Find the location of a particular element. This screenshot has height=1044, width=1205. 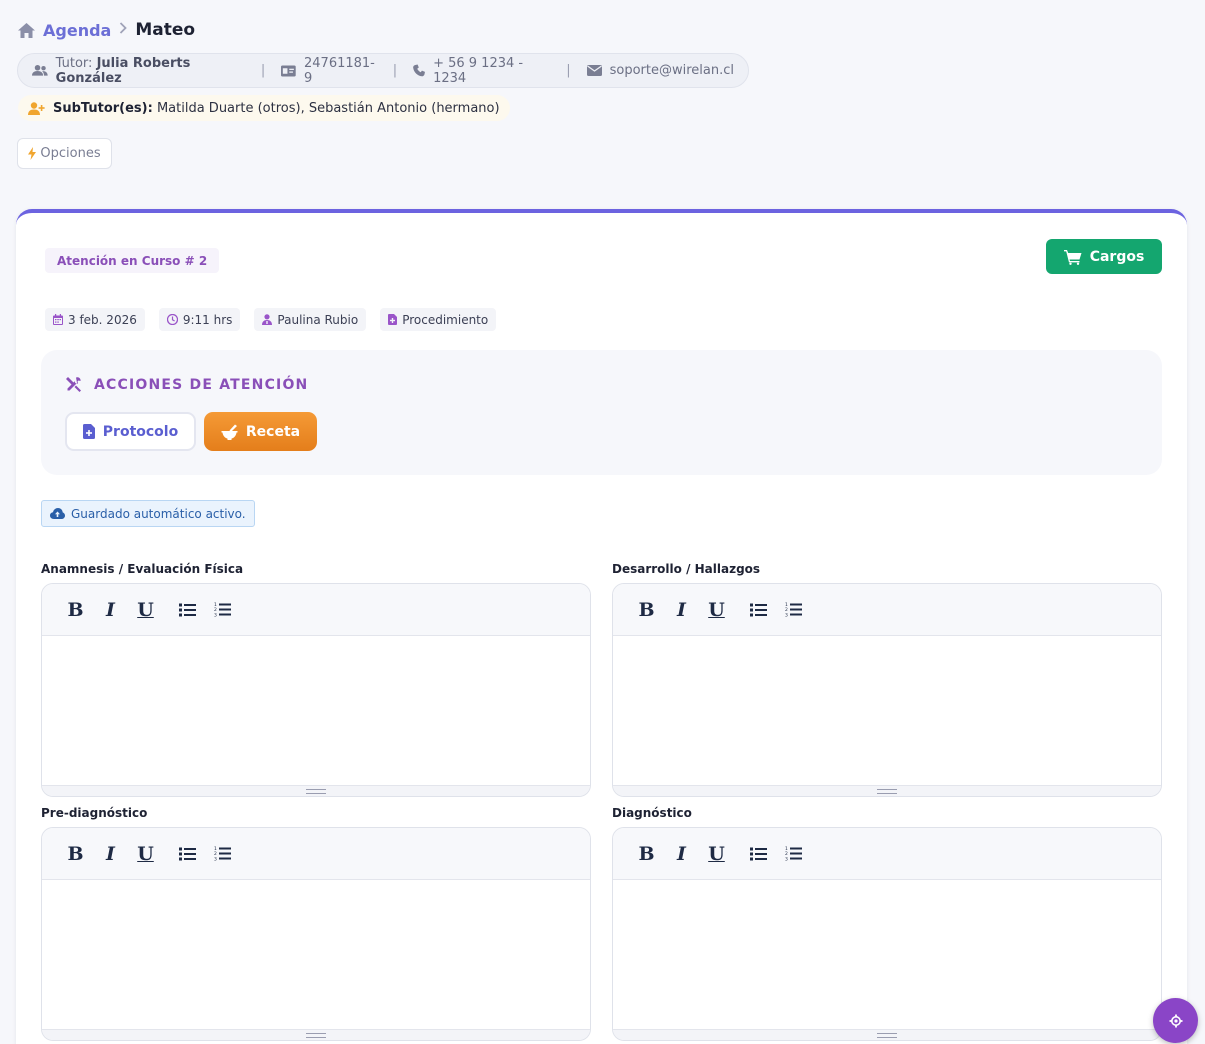

anamnesis-editor: B I U 123 is located at coordinates (316, 690).